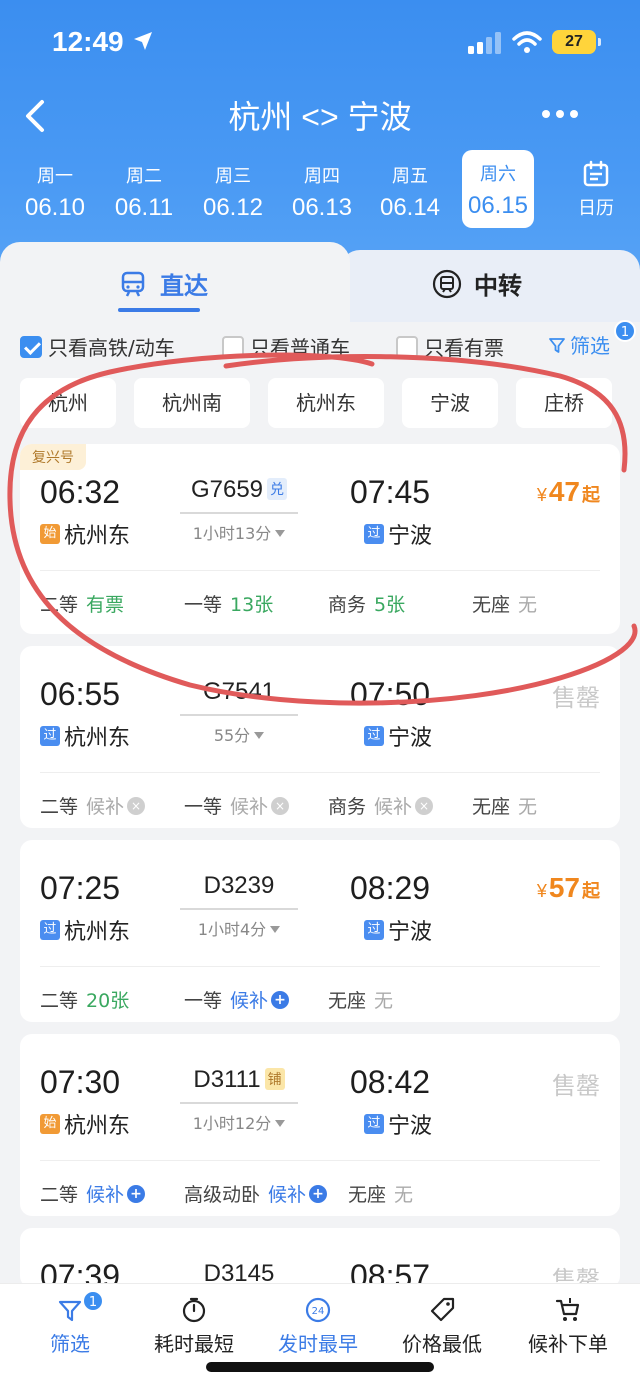  I want to click on sort-shortest-label: 耗时最短, so click(194, 1344).